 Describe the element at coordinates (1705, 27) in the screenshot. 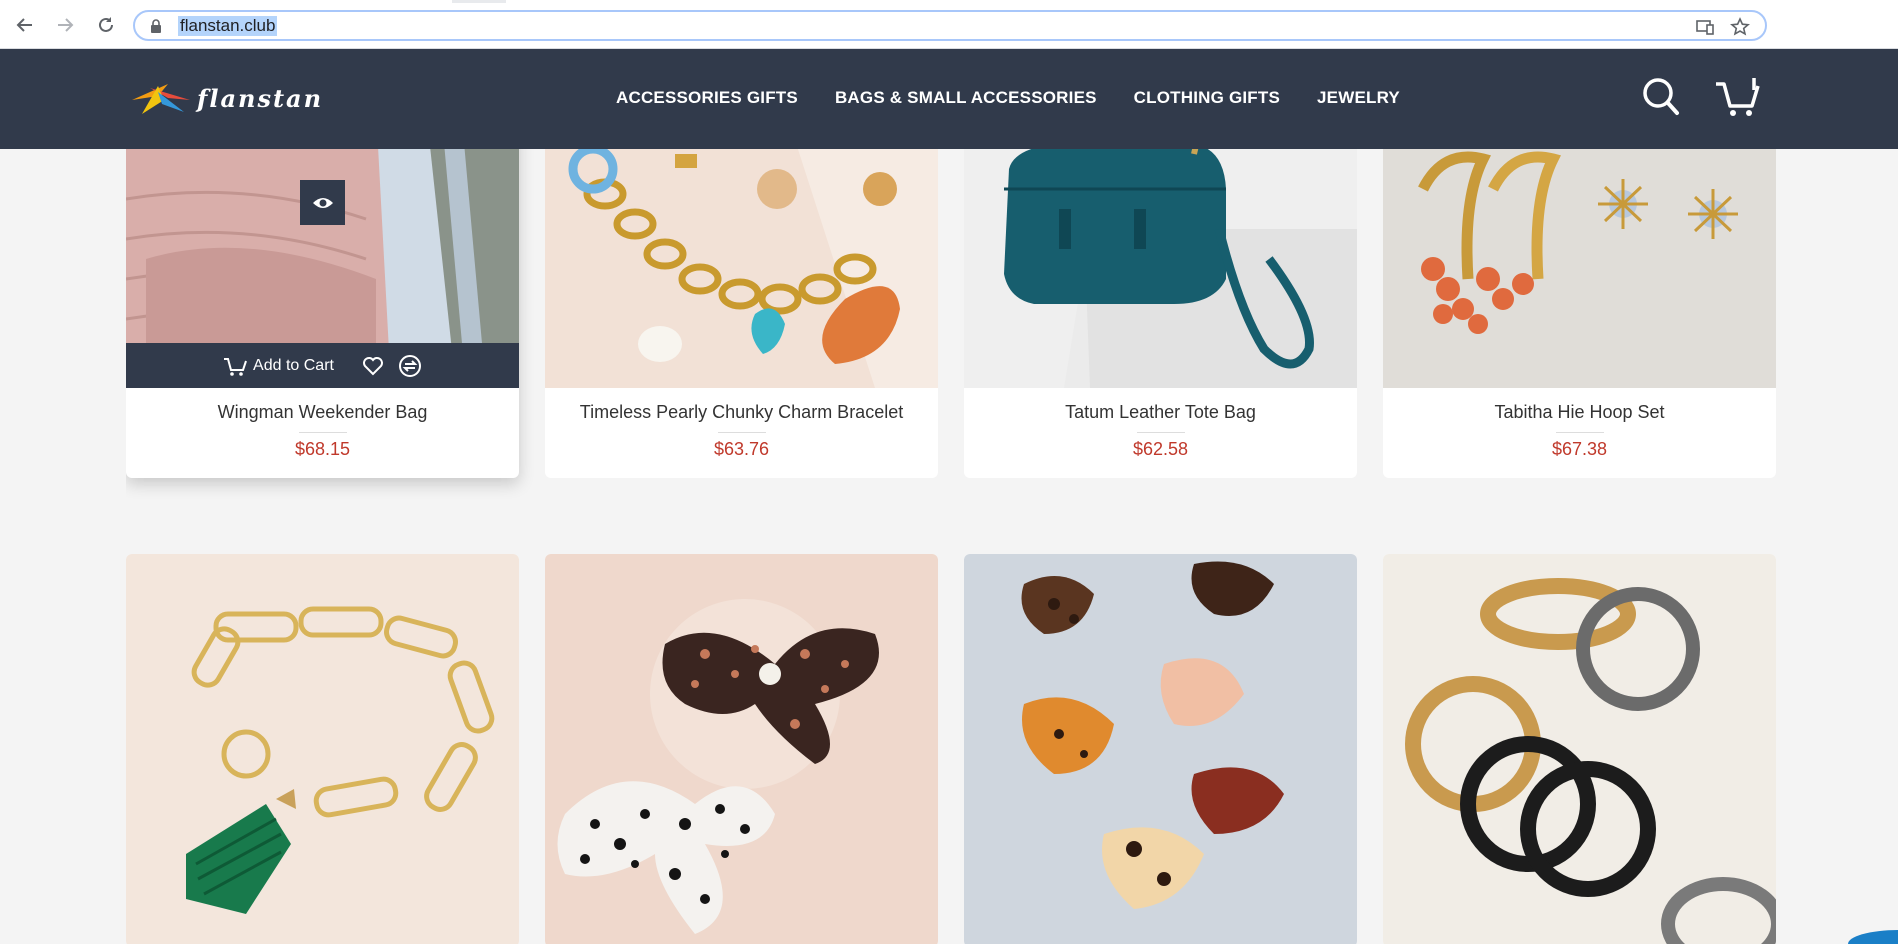

I see `cast-device-icon` at that location.